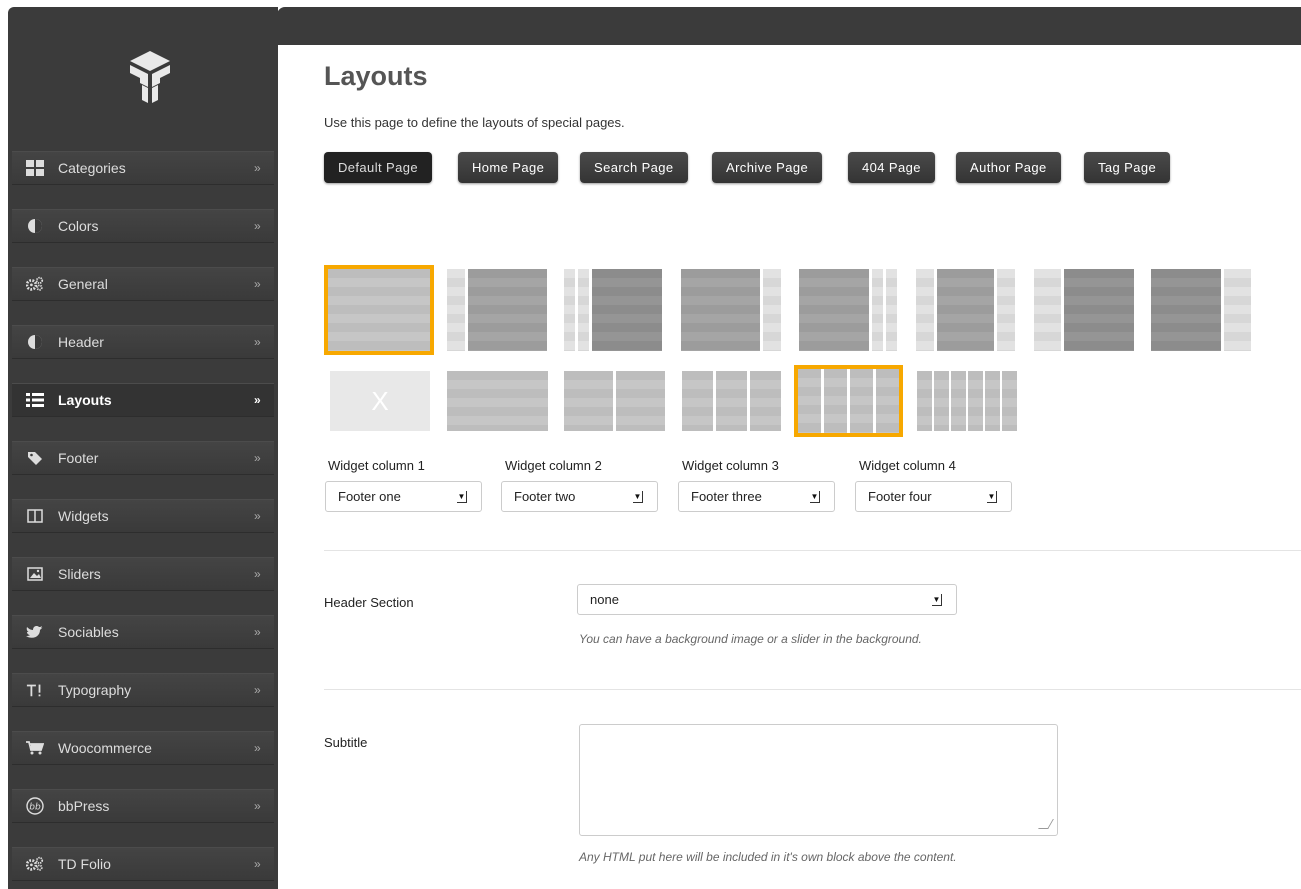 Image resolution: width=1301 pixels, height=889 pixels. I want to click on layout-option-right-sidebar, so click(731, 310).